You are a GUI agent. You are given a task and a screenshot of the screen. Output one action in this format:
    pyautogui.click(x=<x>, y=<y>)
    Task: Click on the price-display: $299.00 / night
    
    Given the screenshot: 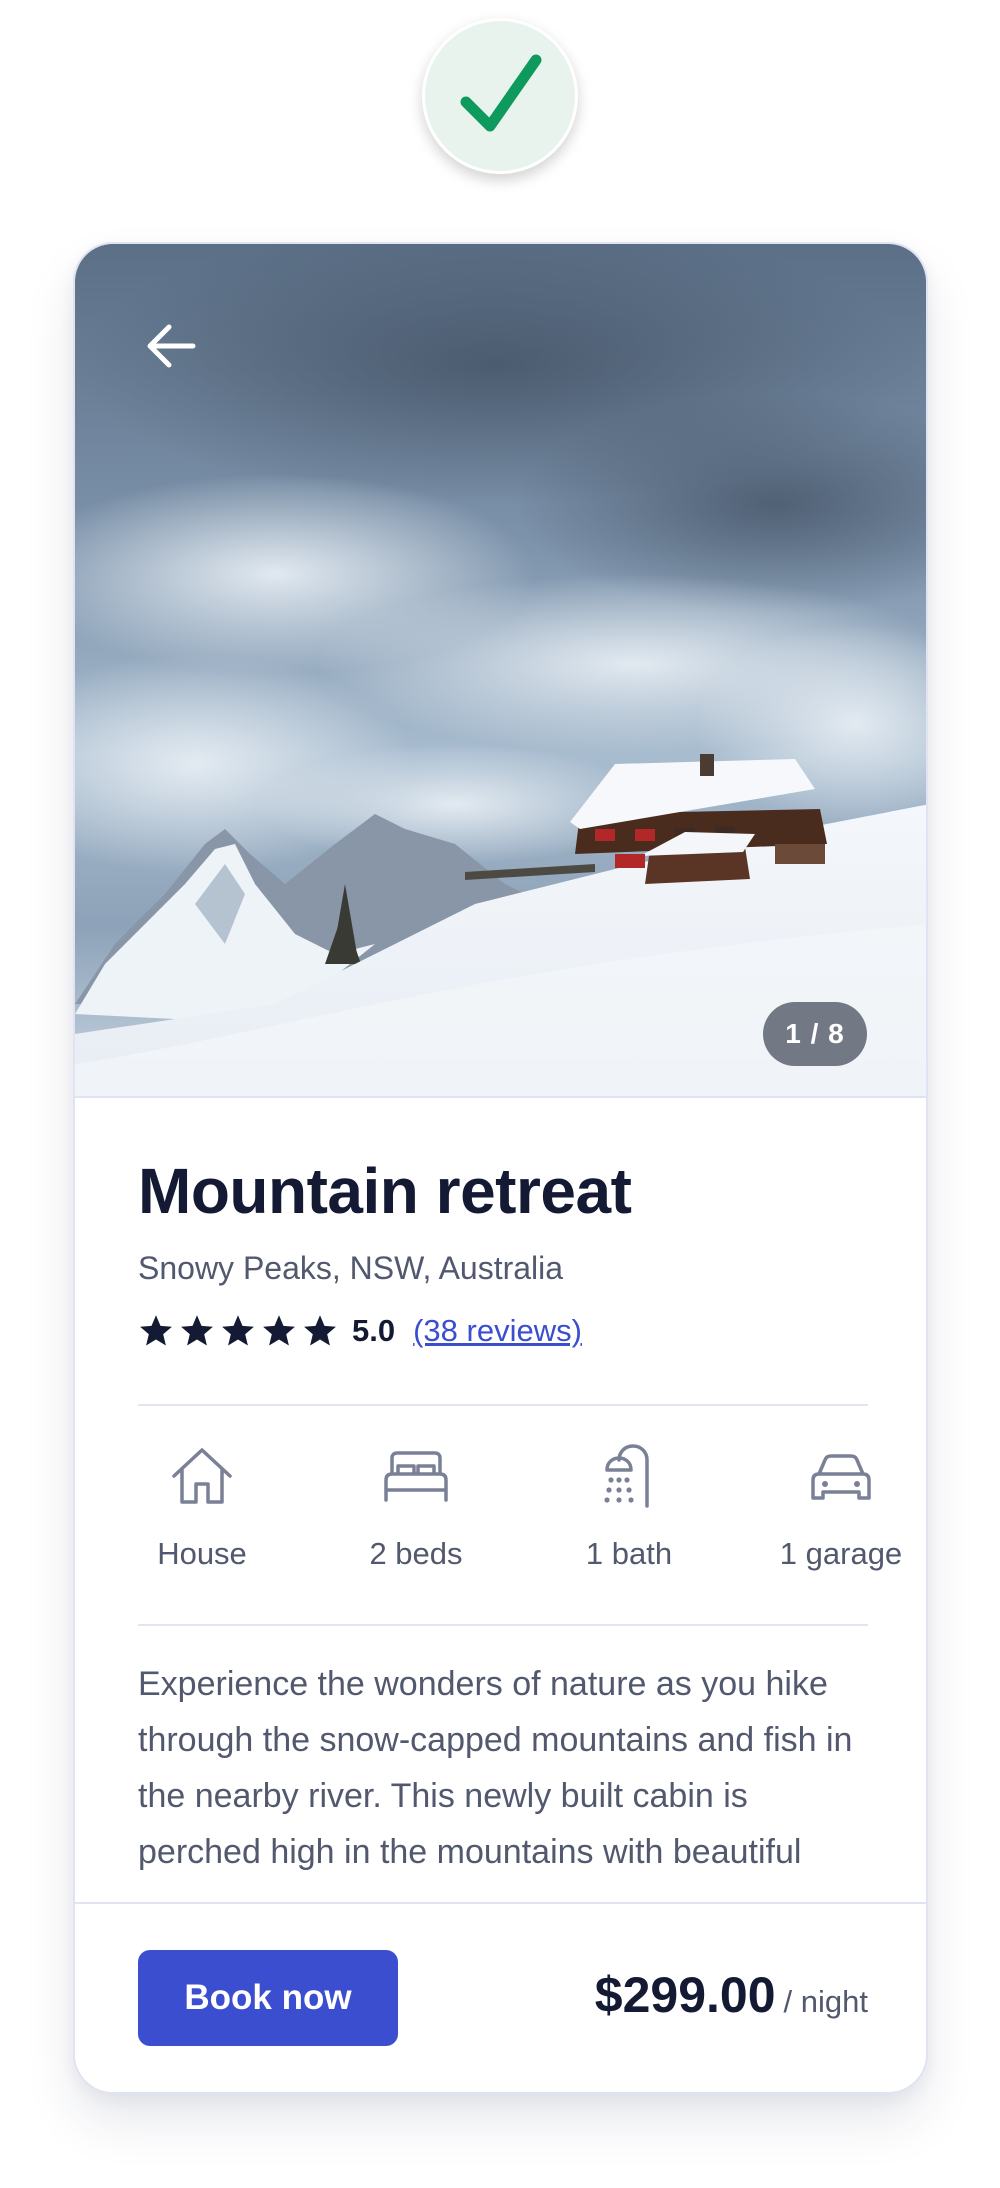 What is the action you would take?
    pyautogui.click(x=731, y=1995)
    